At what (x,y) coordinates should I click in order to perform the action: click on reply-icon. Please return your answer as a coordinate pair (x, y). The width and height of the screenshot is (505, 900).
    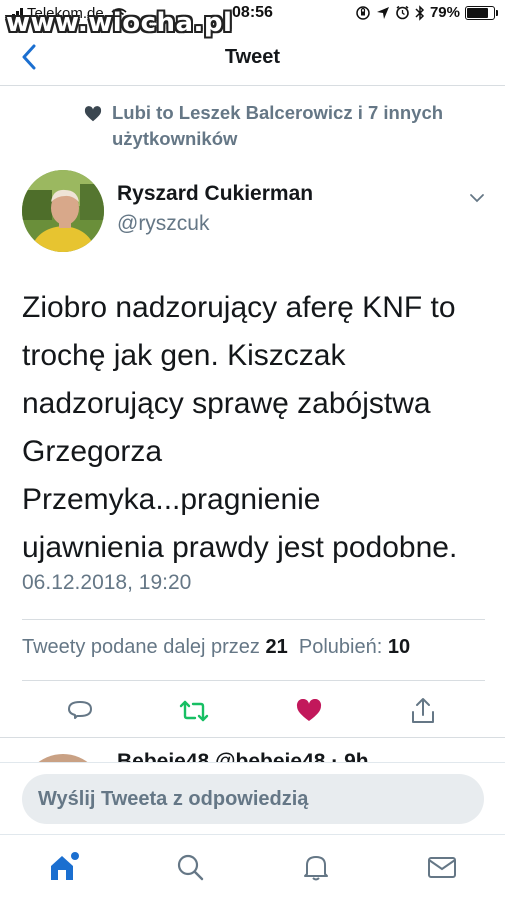
    Looking at the image, I should click on (80, 710).